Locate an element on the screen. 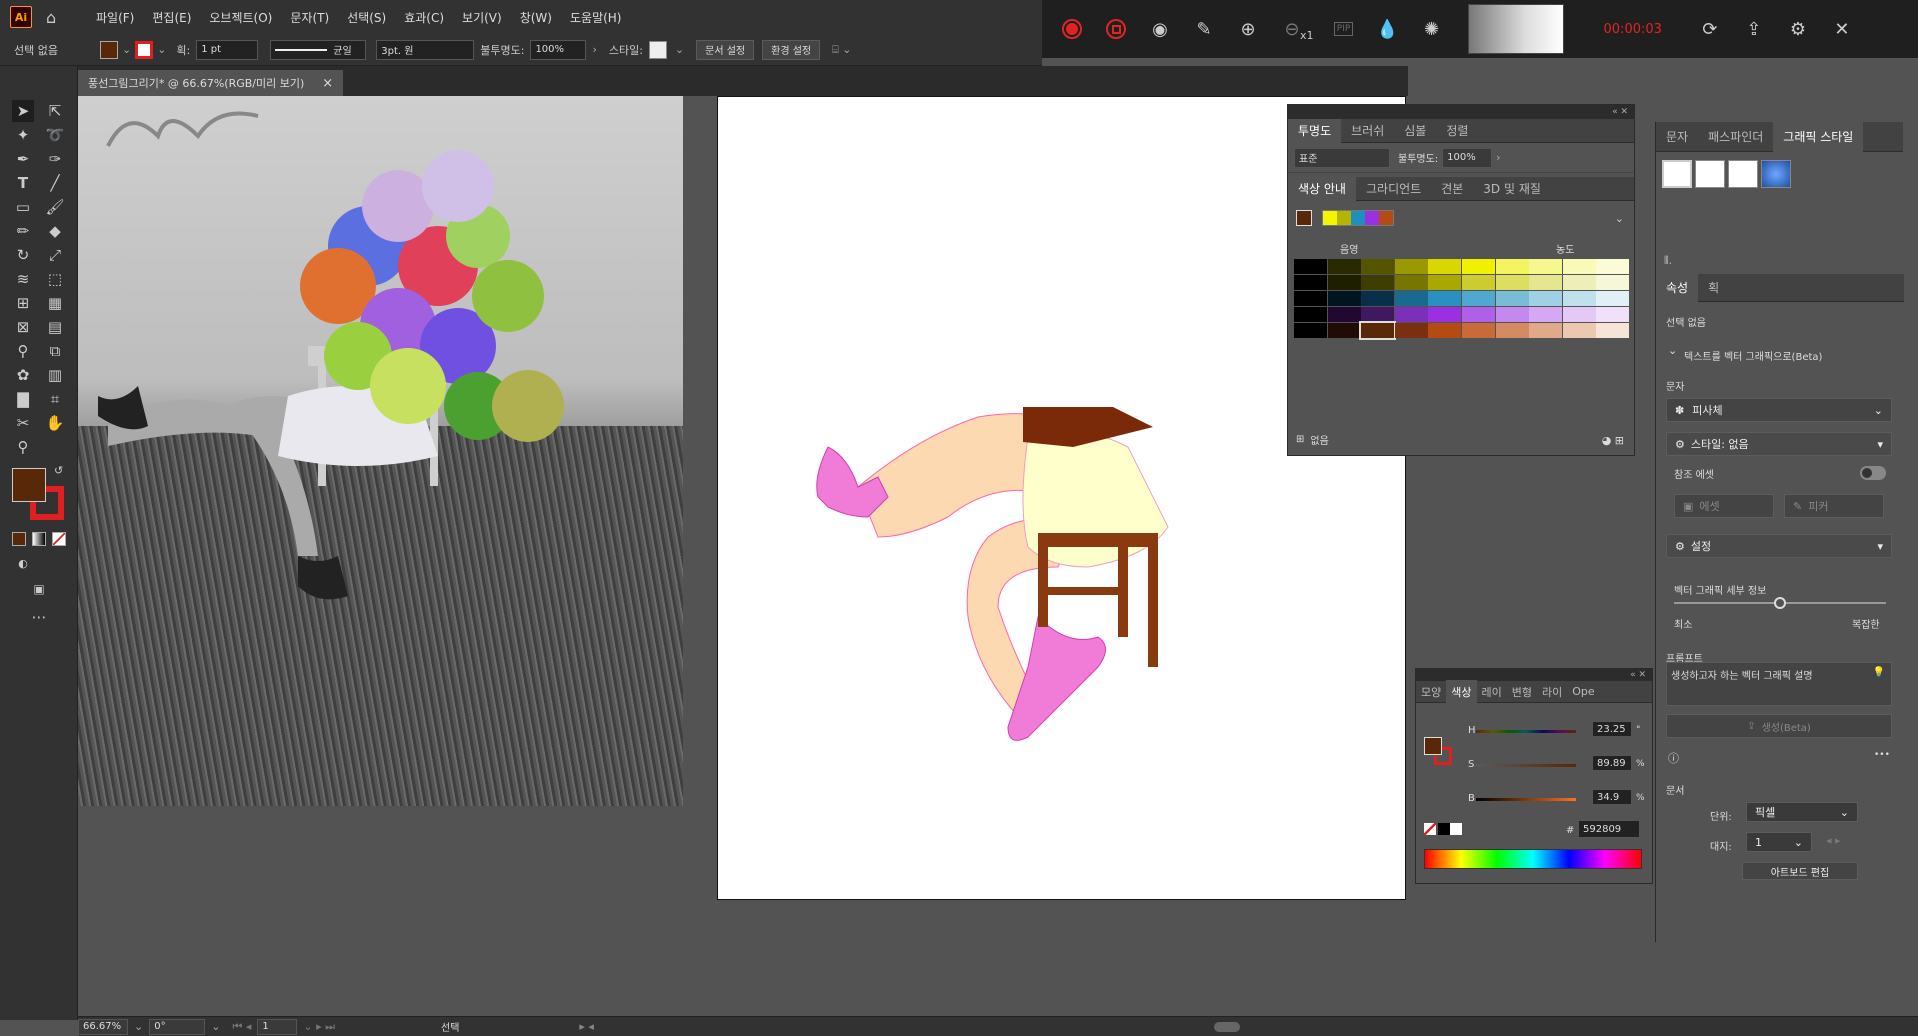  page-field: 1 is located at coordinates (277, 1026).